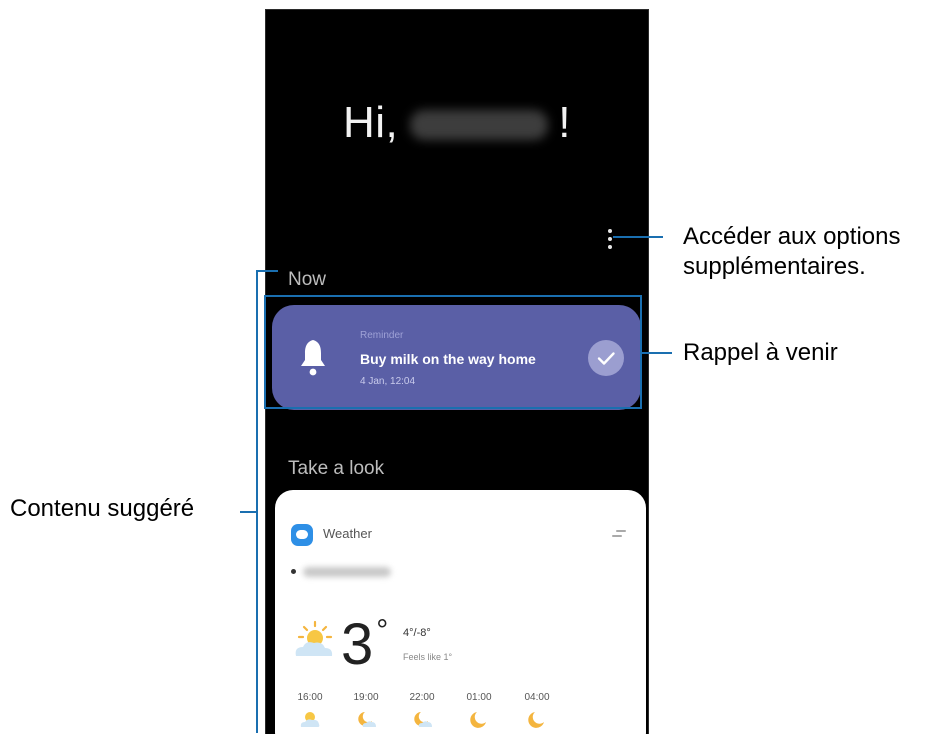  I want to click on hour-label: 22:00, so click(422, 697).